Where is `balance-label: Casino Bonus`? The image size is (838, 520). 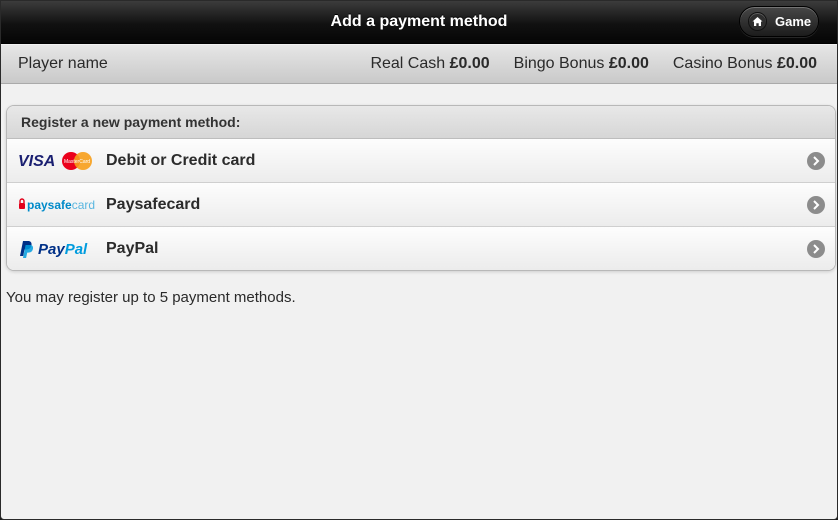 balance-label: Casino Bonus is located at coordinates (722, 63).